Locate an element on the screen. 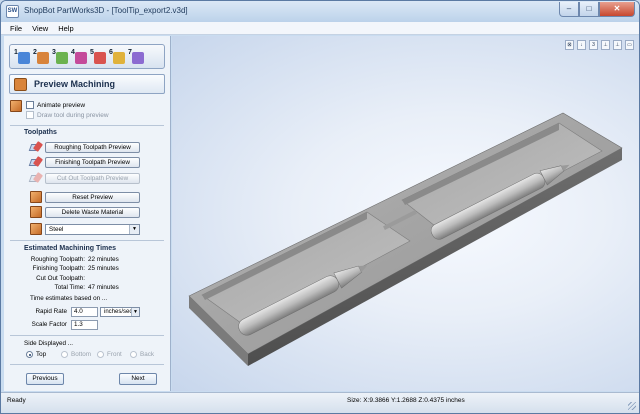 This screenshot has height=414, width=640. cutout-preview-button: Cut Out Toolpath Preview is located at coordinates (92, 178).